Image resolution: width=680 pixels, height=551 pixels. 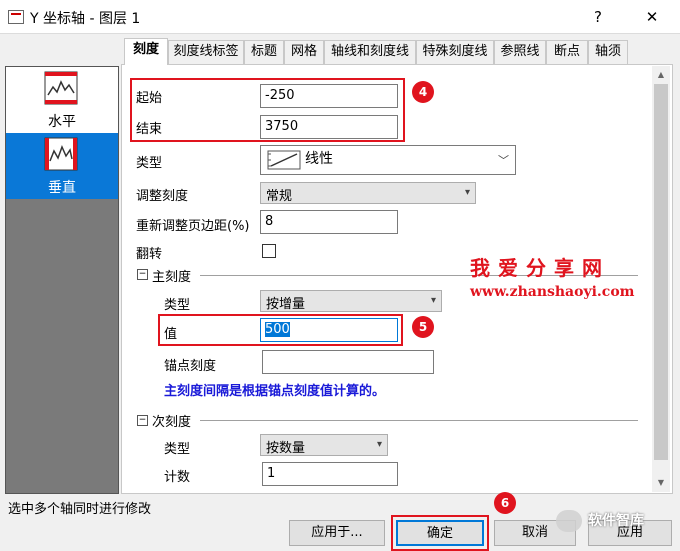 What do you see at coordinates (61, 154) in the screenshot?
I see `vertical-axis-icon` at bounding box center [61, 154].